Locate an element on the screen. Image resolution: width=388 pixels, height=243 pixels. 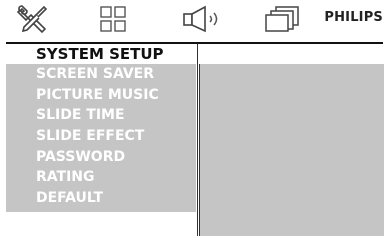
menu-item-slide-effect: SLIDE EFFECT is located at coordinates (101, 136).